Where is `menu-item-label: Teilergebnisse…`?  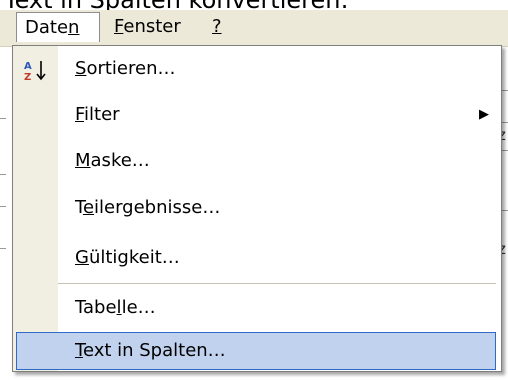
menu-item-label: Teilergebnisse… is located at coordinates (147, 208).